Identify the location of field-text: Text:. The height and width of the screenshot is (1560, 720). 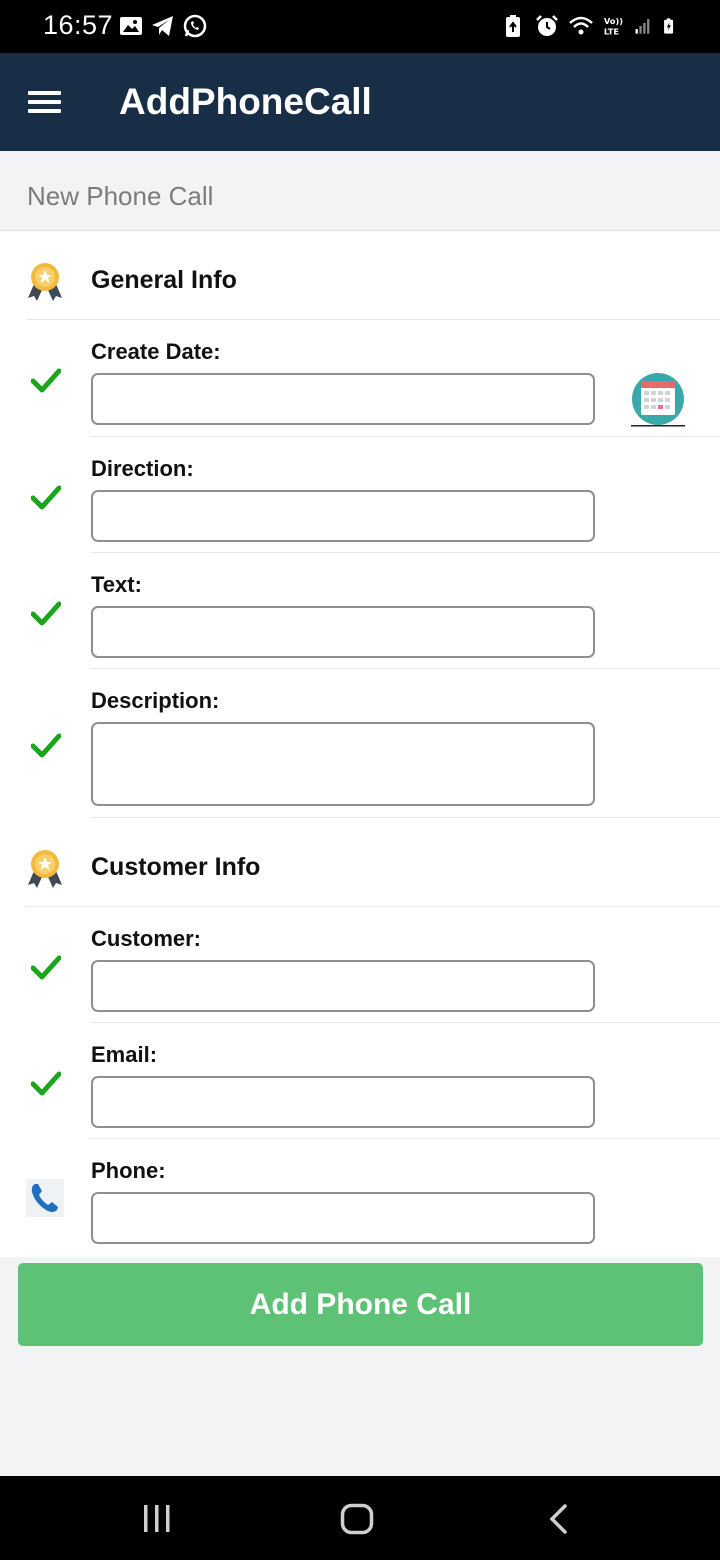
(360, 611).